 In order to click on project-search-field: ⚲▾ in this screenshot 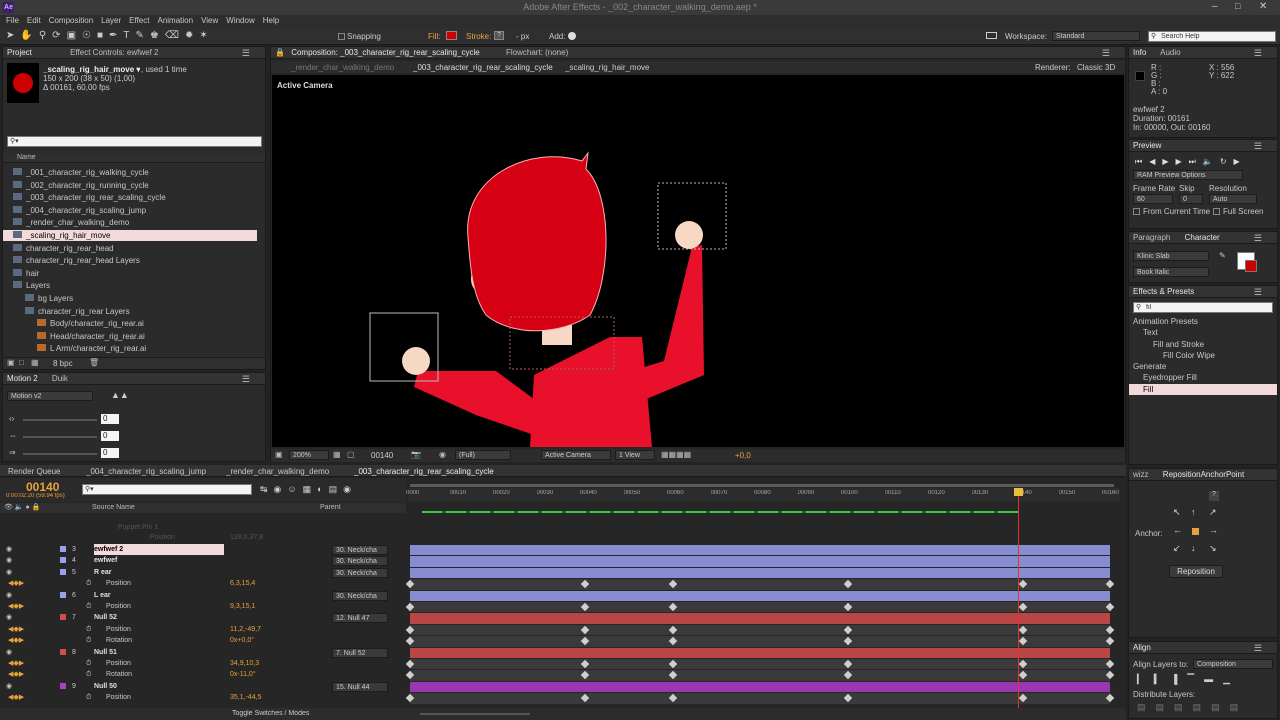, I will do `click(134, 141)`.